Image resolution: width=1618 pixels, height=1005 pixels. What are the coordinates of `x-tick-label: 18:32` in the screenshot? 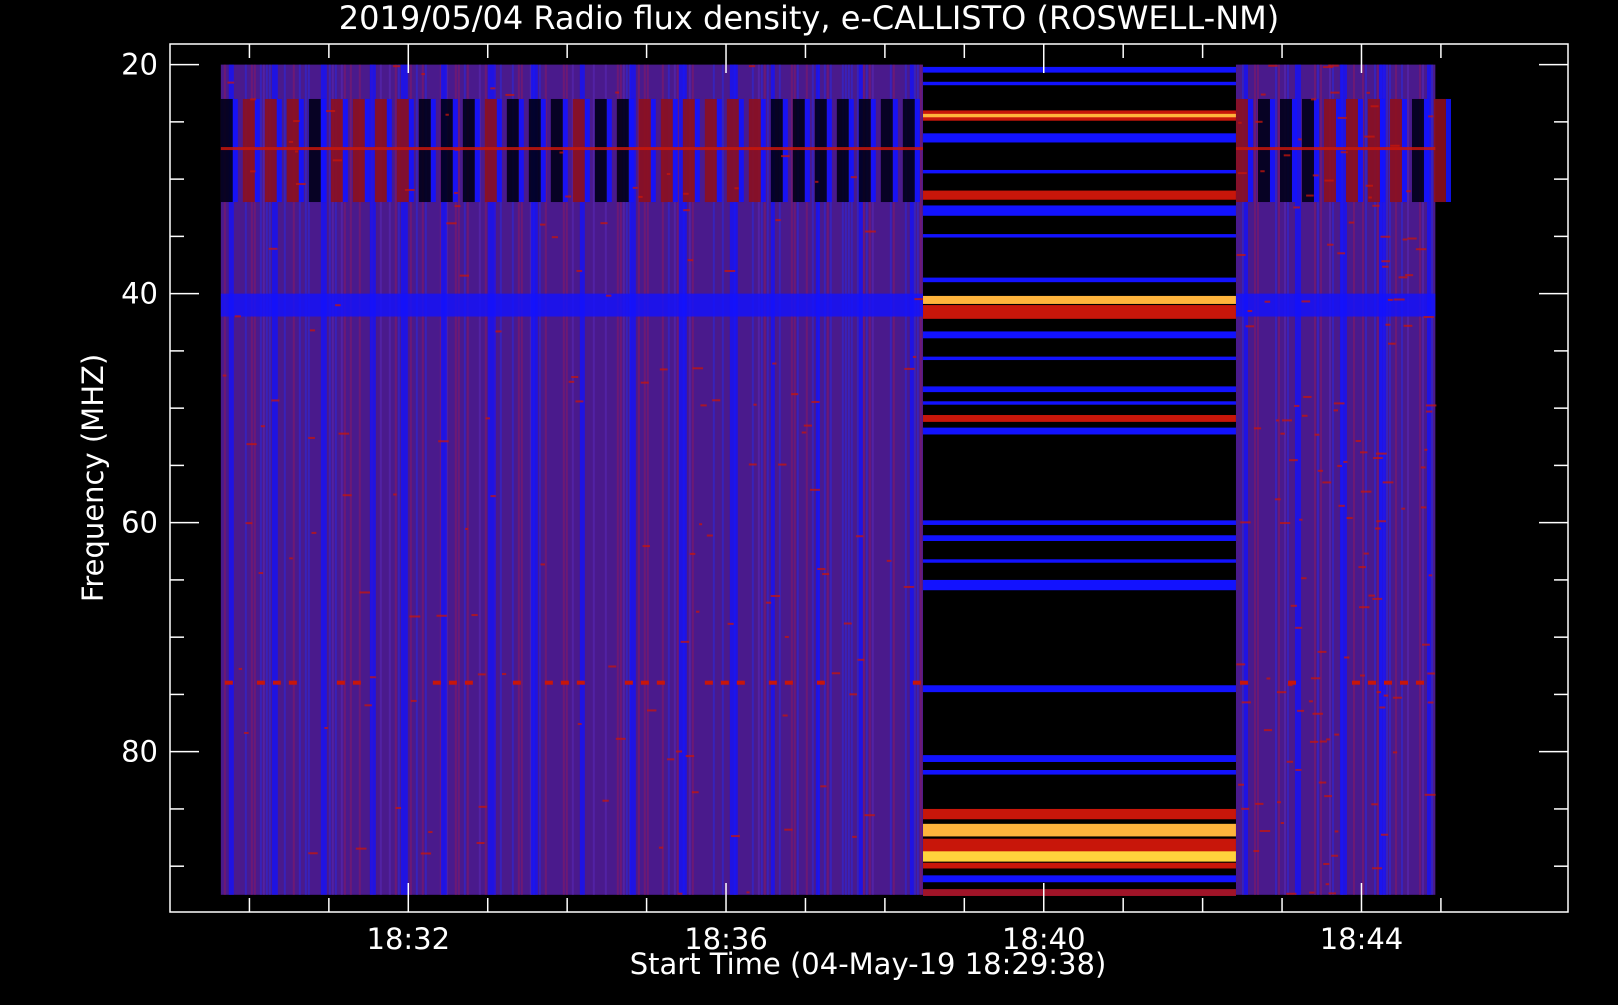 It's located at (409, 939).